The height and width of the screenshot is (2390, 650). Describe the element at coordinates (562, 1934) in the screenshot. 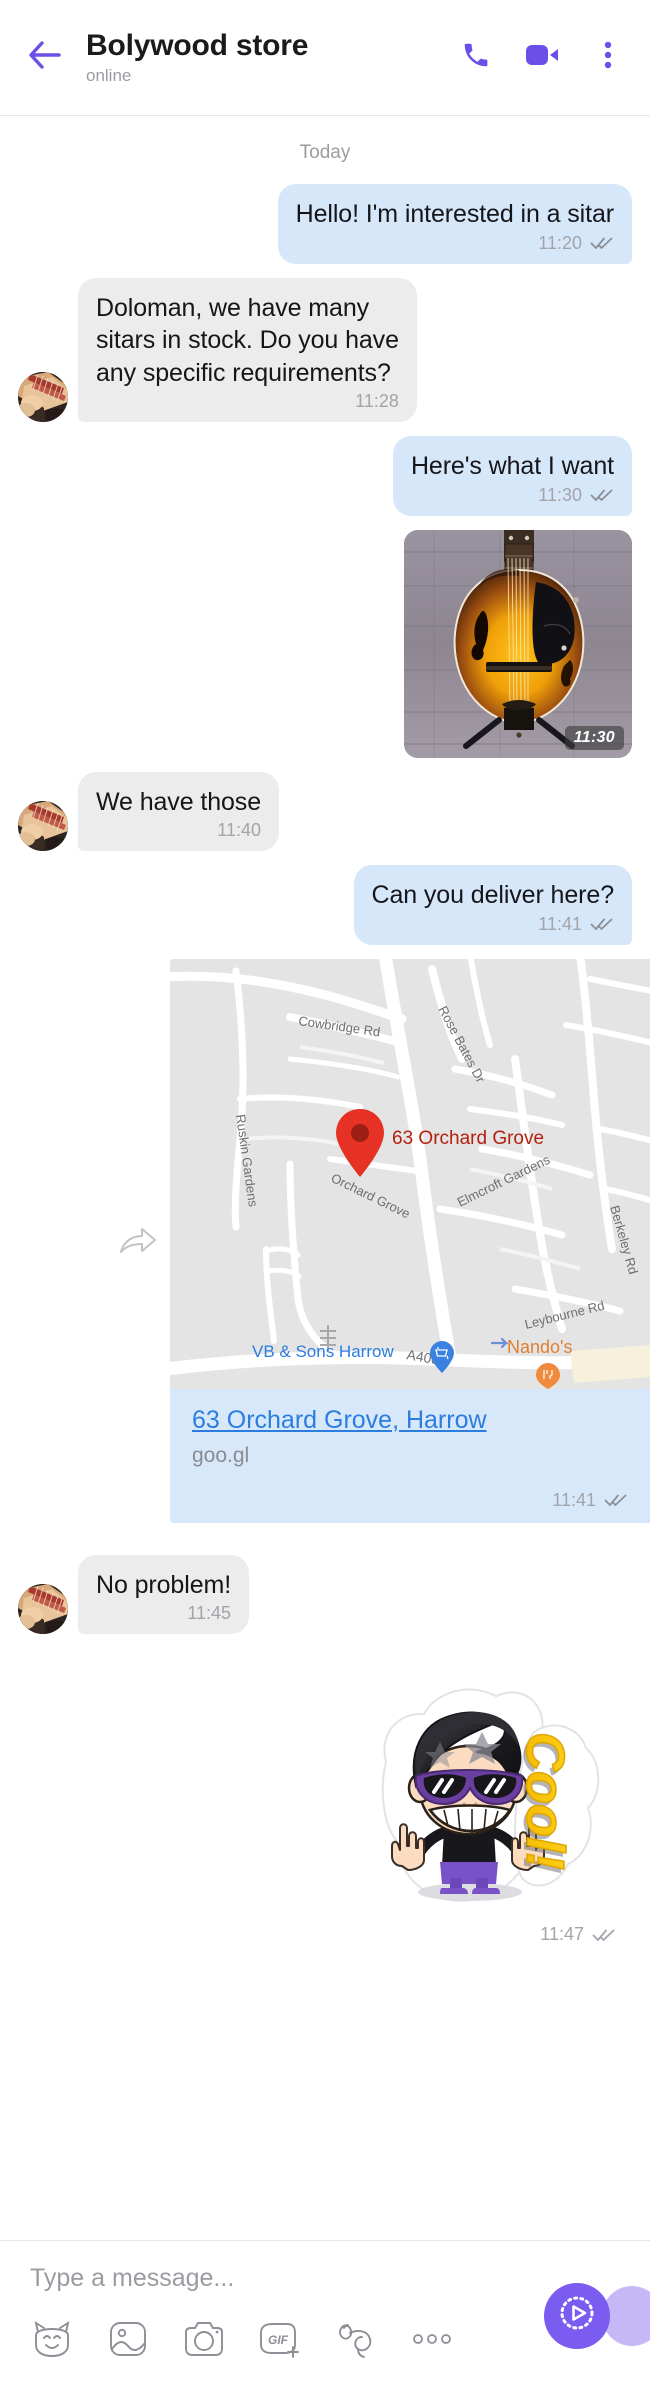

I see `message-time: 11:47` at that location.